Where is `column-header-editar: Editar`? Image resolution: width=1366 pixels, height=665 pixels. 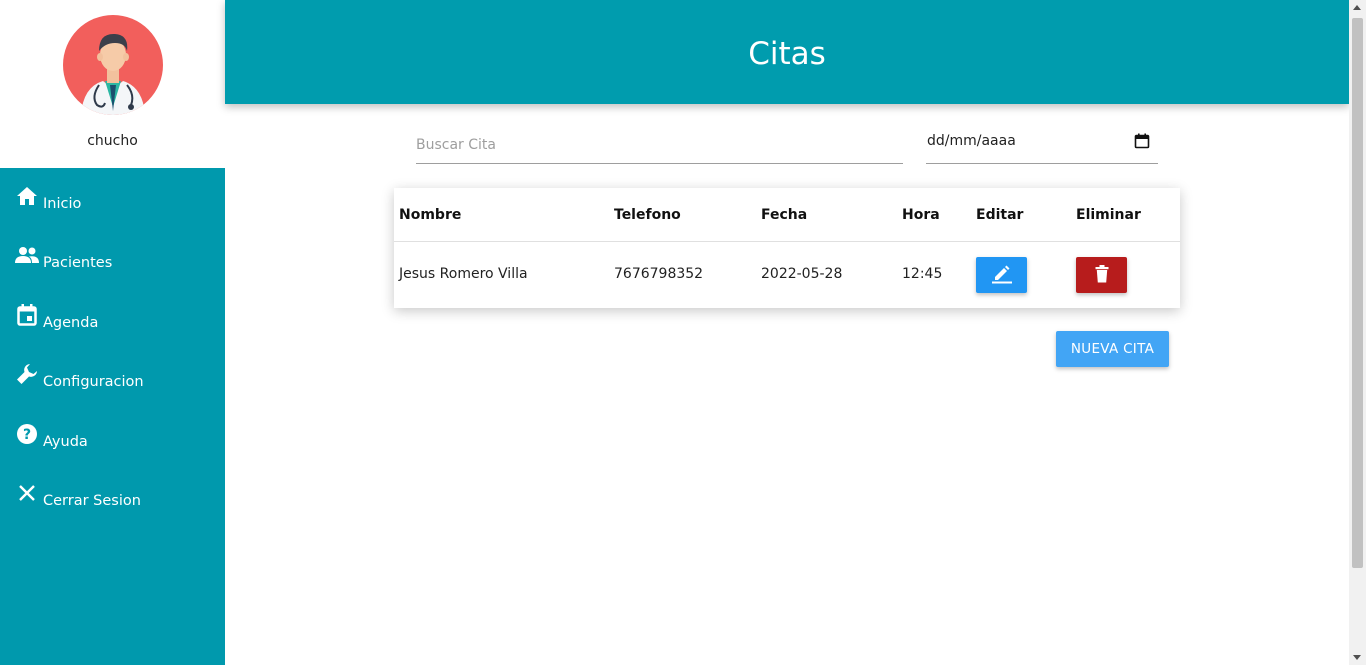
column-header-editar: Editar is located at coordinates (1000, 215).